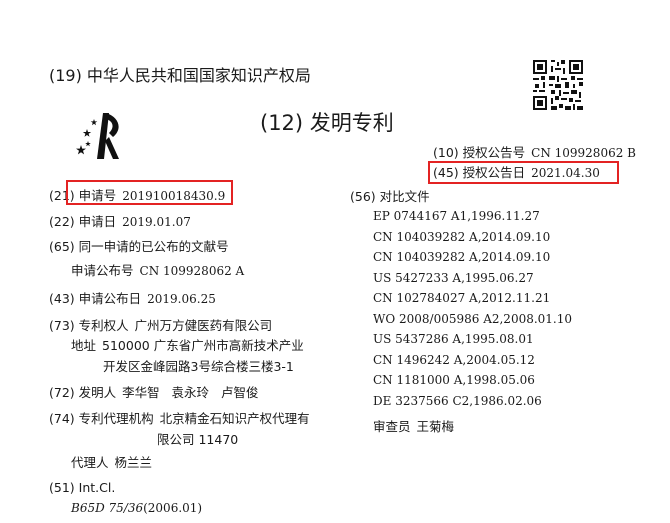  Describe the element at coordinates (139, 246) in the screenshot. I see `same-application-published: (65) 同一申请的已公布的文献号` at that location.